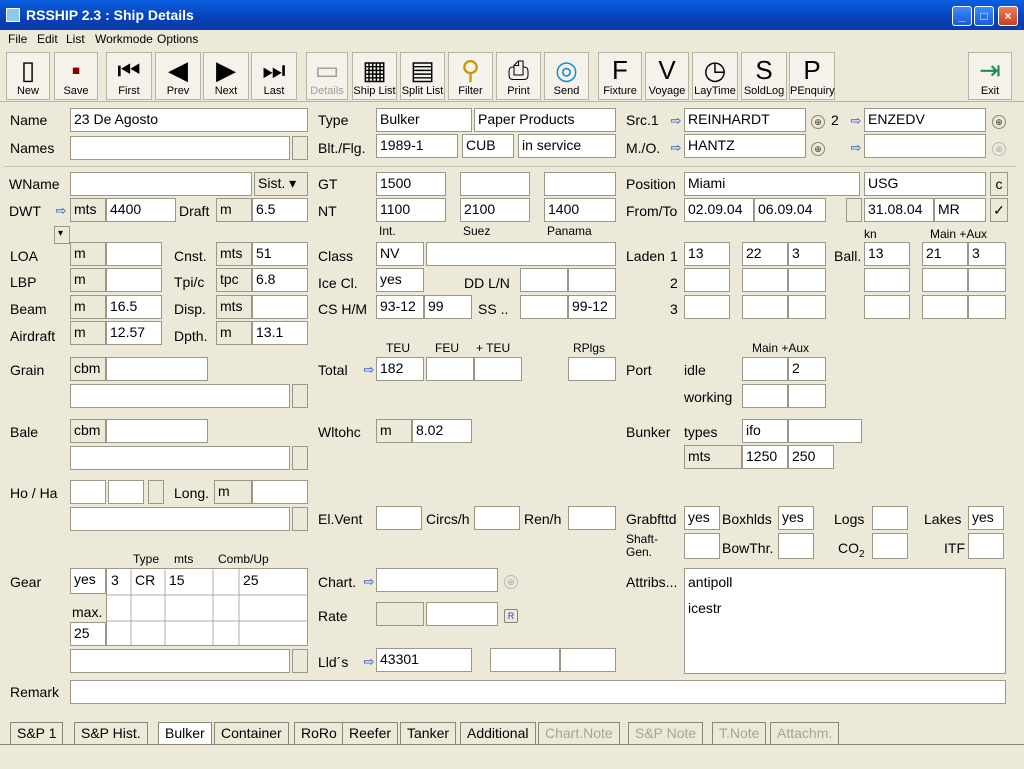 The image size is (1024, 769). Describe the element at coordinates (811, 457) in the screenshot. I see `bunker-aux-field: 250` at that location.